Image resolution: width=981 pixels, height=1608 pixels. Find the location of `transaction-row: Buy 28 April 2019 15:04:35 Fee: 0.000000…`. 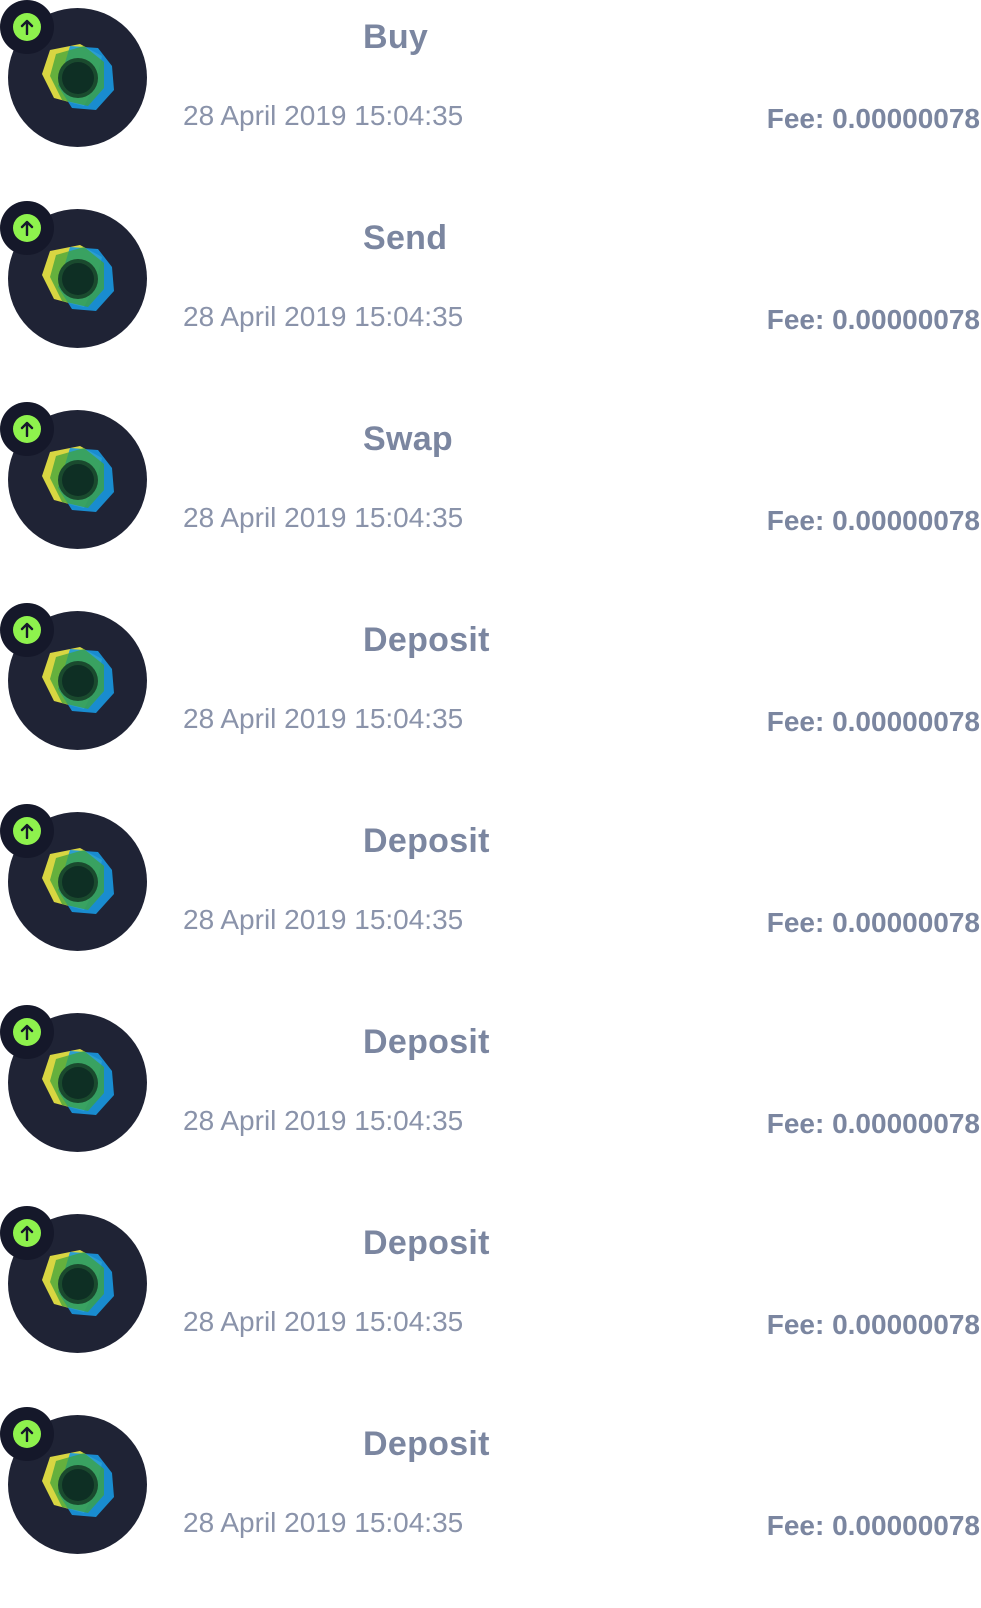

transaction-row: Buy 28 April 2019 15:04:35 Fee: 0.000000… is located at coordinates (490, 100).